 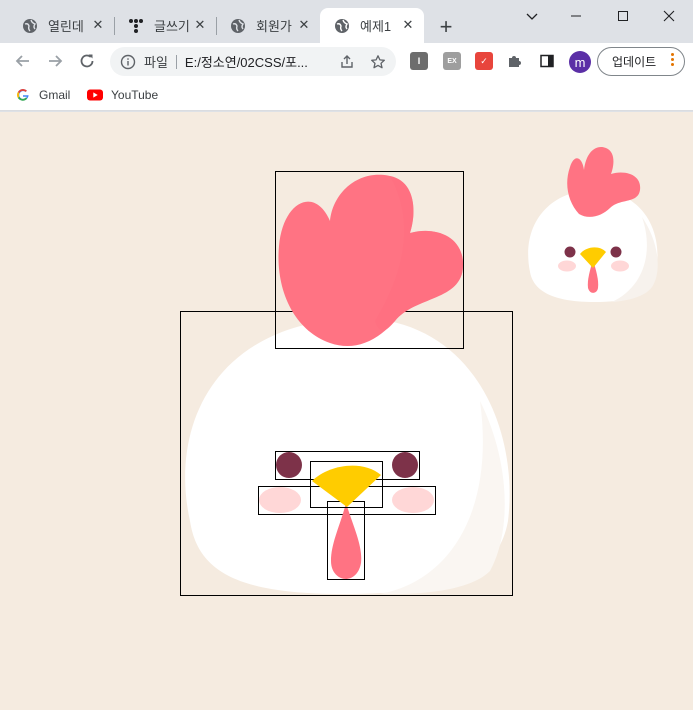 I want to click on more-menu-icon, so click(x=673, y=59).